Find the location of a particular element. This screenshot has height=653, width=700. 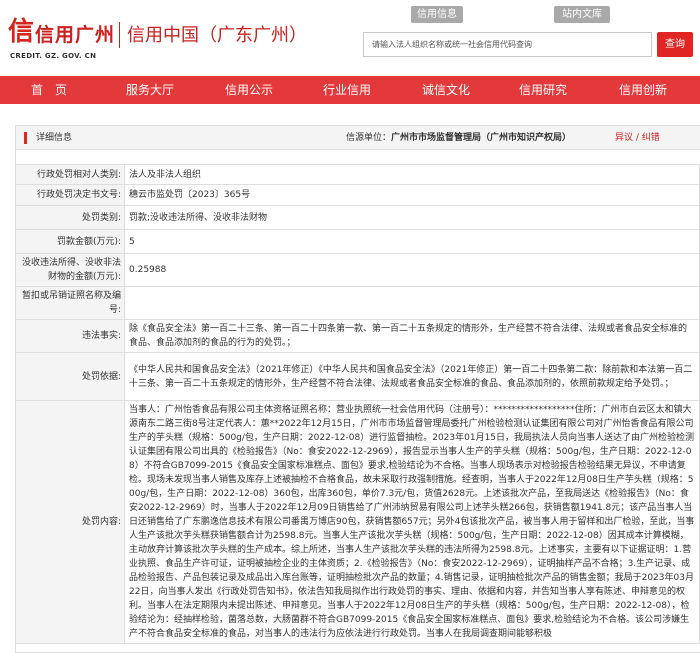

credit-info-link: 信用信息 is located at coordinates (437, 14).